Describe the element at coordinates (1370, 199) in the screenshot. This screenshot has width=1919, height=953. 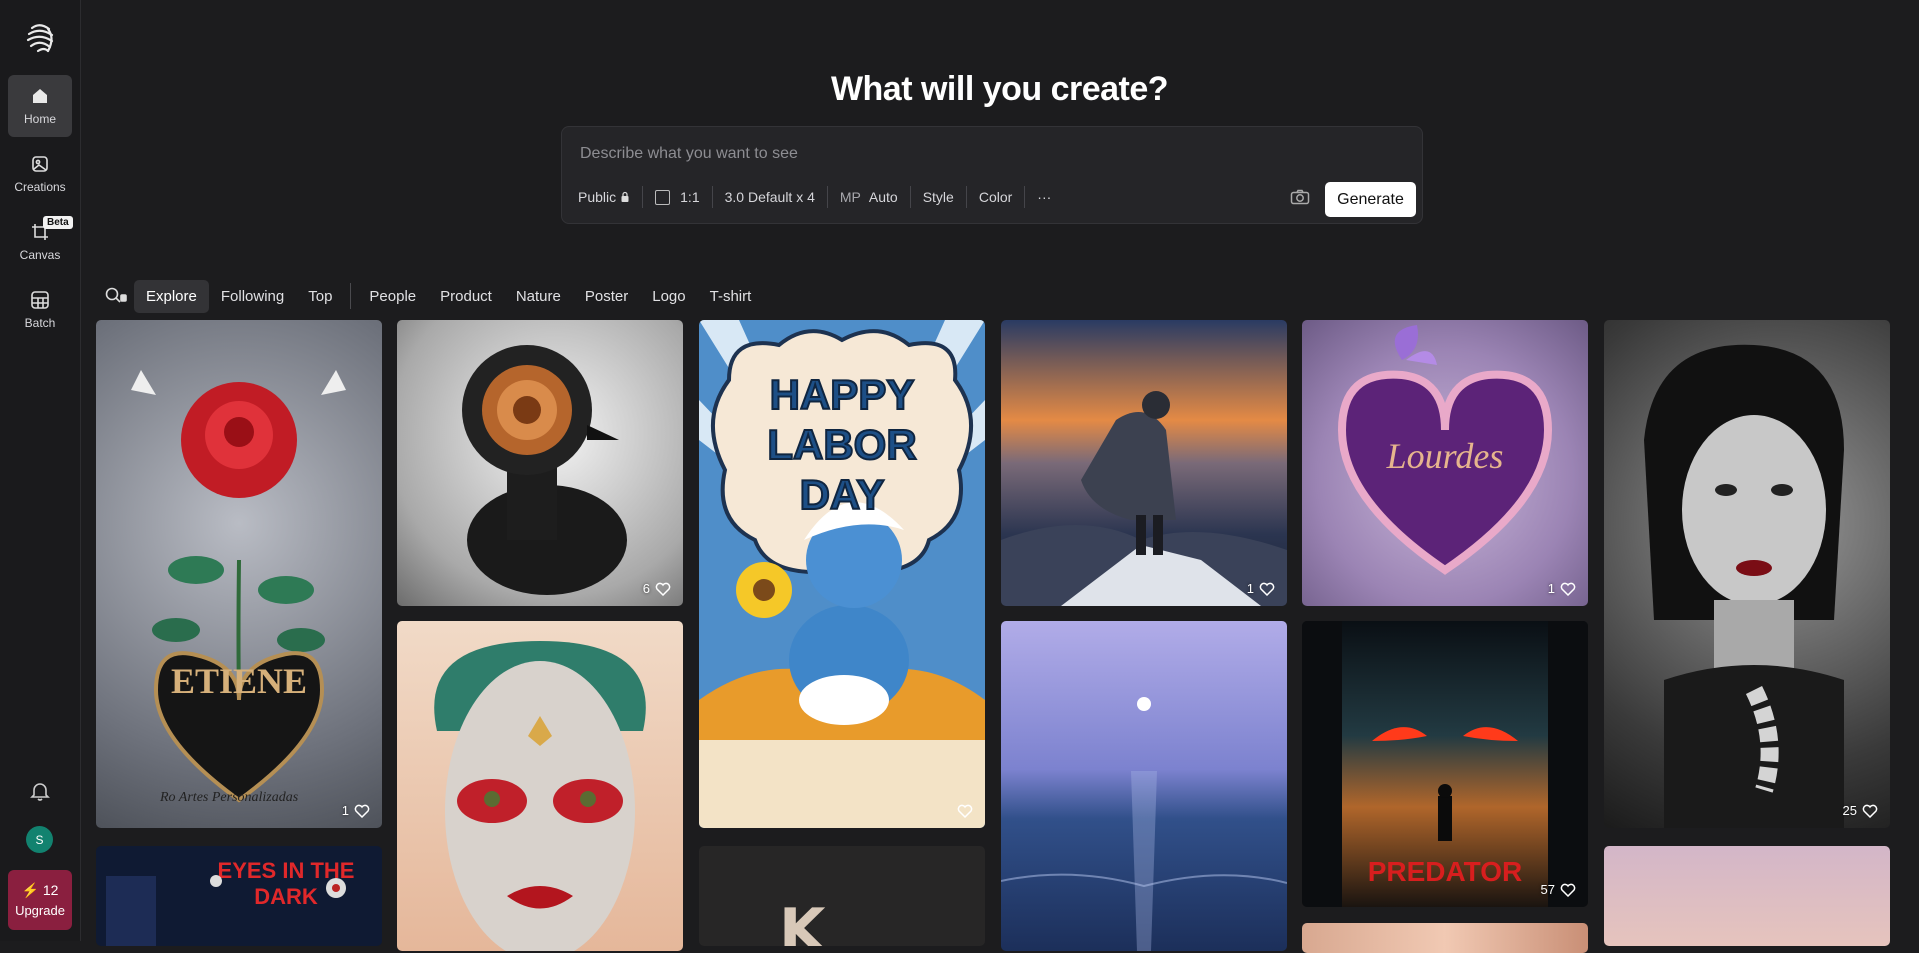
I see `generate-button: Generate` at that location.